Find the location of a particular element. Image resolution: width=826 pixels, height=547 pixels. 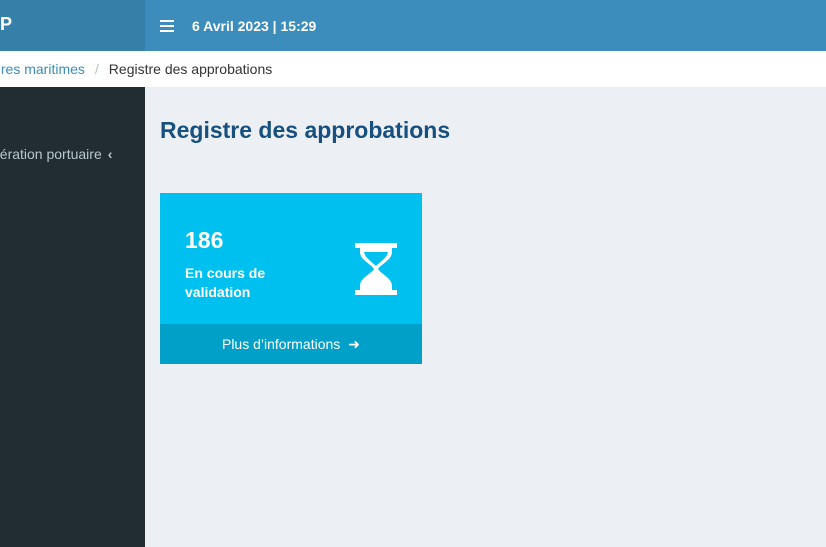

sidebar-item-label: pération portuaire is located at coordinates (51, 154).